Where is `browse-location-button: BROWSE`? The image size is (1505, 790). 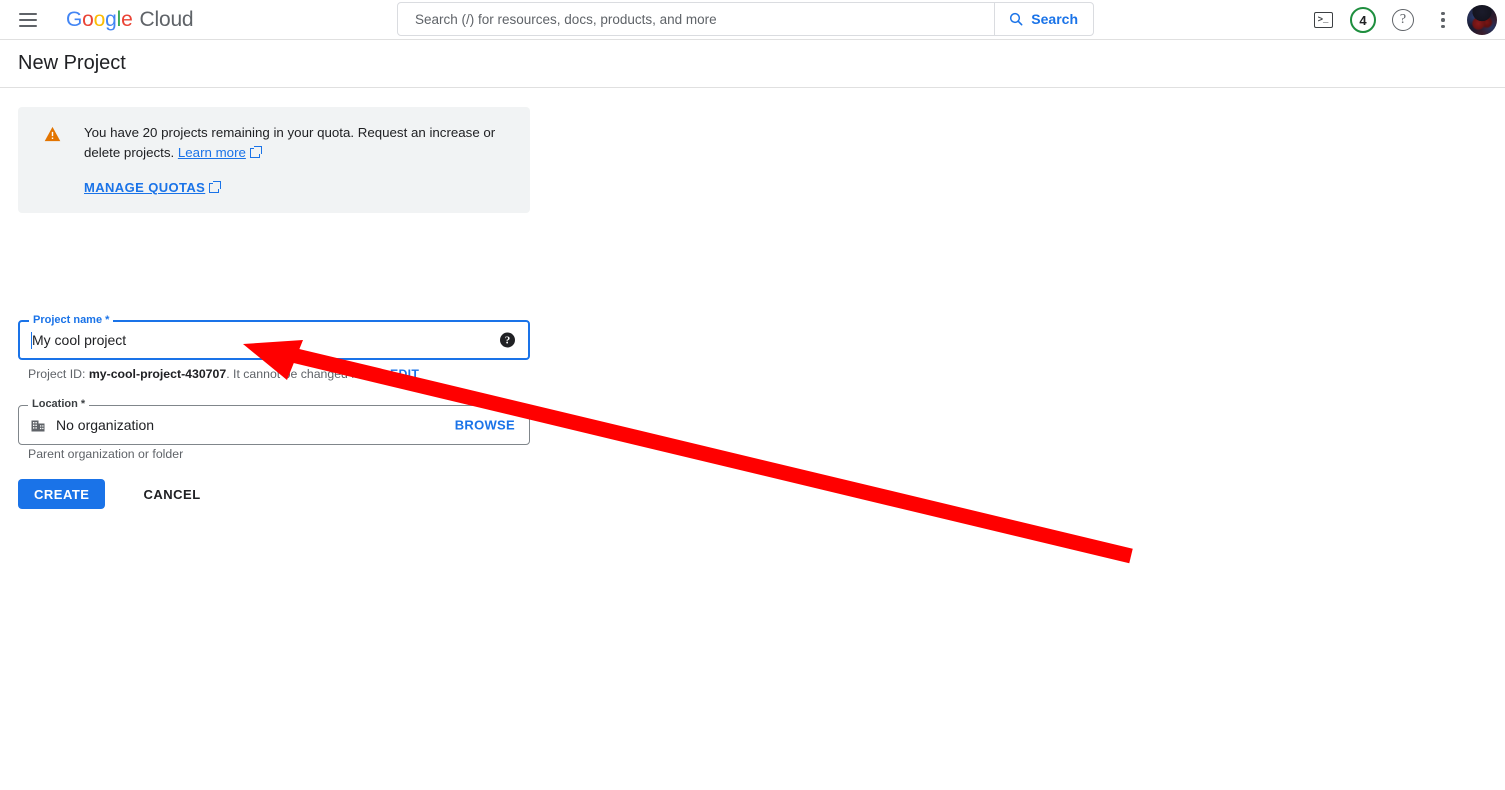 browse-location-button: BROWSE is located at coordinates (485, 425).